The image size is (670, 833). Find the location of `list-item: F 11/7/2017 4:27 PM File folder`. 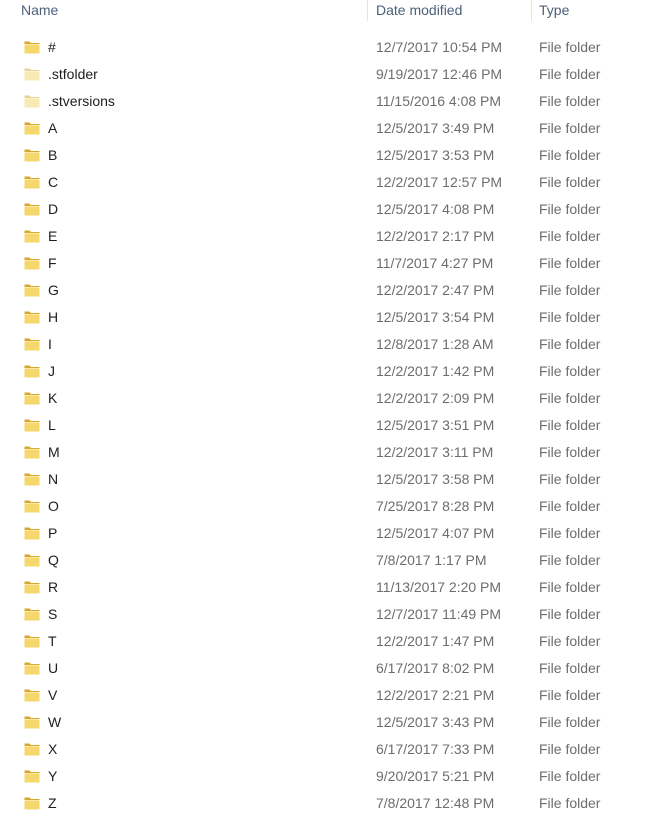

list-item: F 11/7/2017 4:27 PM File folder is located at coordinates (335, 263).